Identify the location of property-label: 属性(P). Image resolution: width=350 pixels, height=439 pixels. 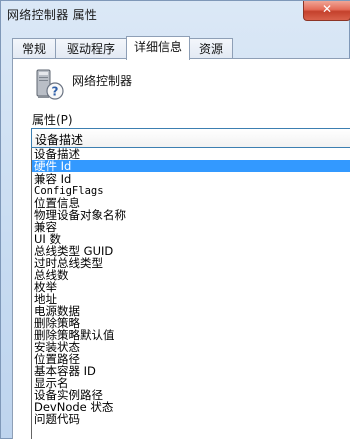
(52, 120).